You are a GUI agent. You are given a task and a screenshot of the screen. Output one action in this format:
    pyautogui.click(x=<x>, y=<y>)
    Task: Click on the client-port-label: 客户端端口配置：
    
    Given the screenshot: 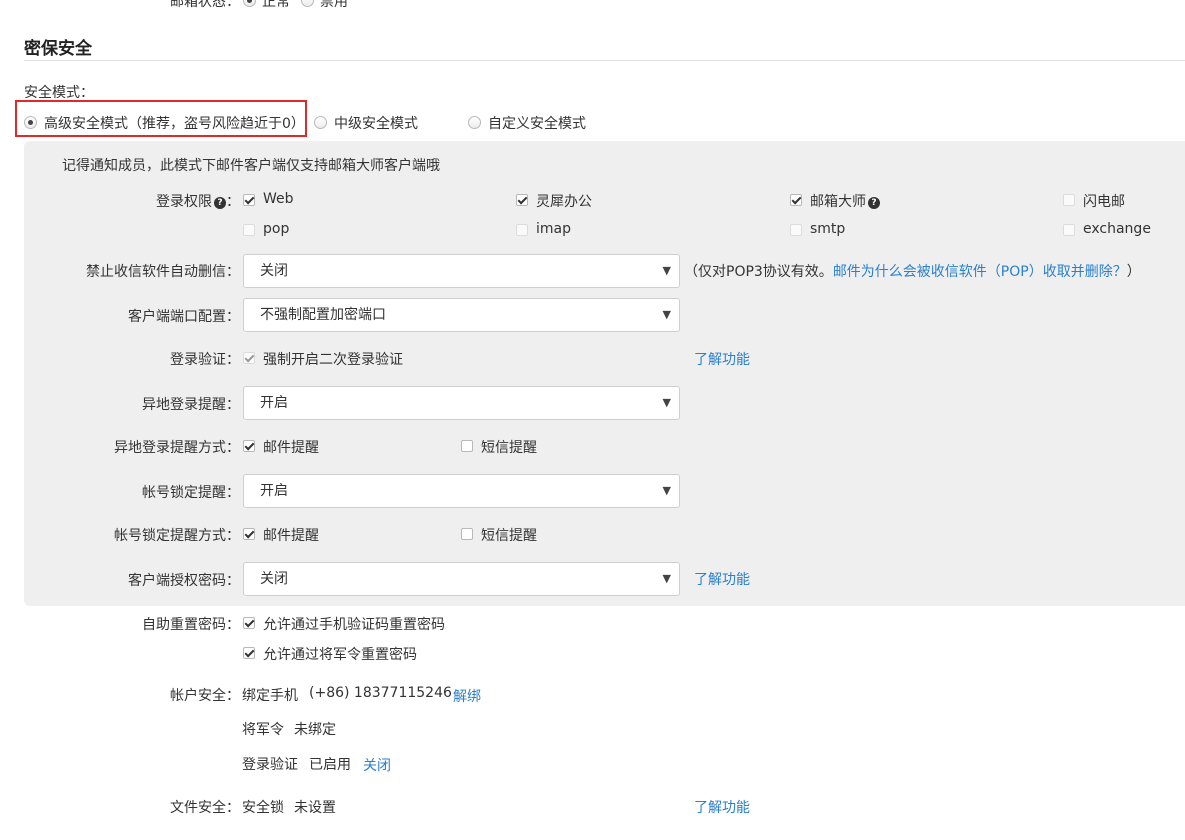 What is the action you would take?
    pyautogui.click(x=184, y=317)
    